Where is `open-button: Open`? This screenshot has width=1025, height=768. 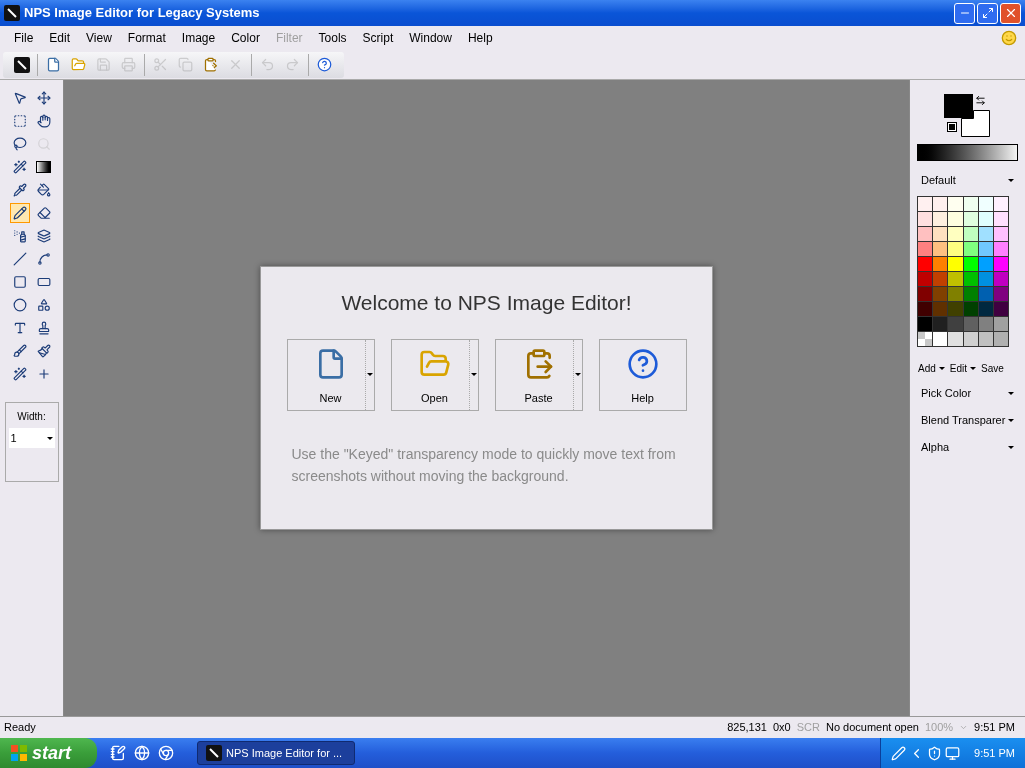 open-button: Open is located at coordinates (434, 374).